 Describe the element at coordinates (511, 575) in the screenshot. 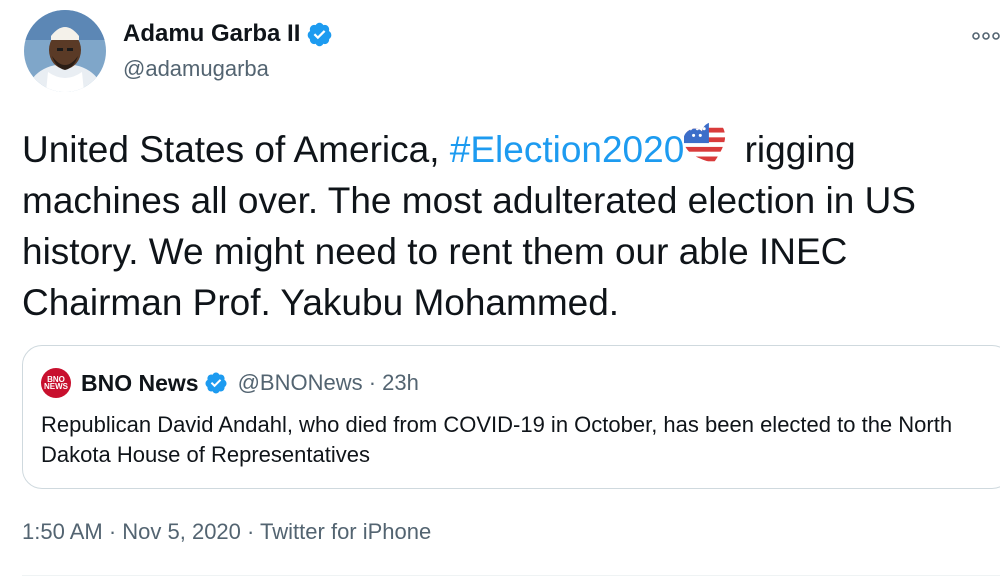

I see `divider` at that location.